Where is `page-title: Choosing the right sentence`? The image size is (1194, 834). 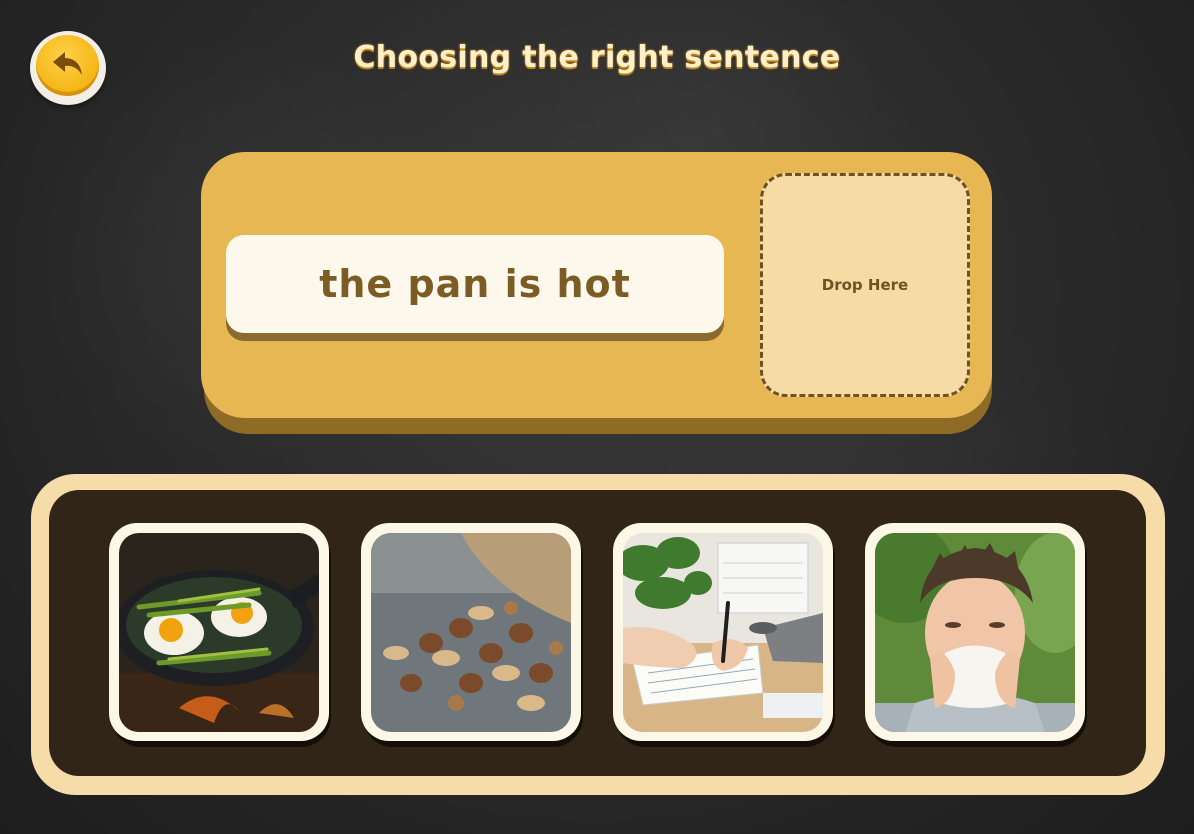
page-title: Choosing the right sentence is located at coordinates (597, 57).